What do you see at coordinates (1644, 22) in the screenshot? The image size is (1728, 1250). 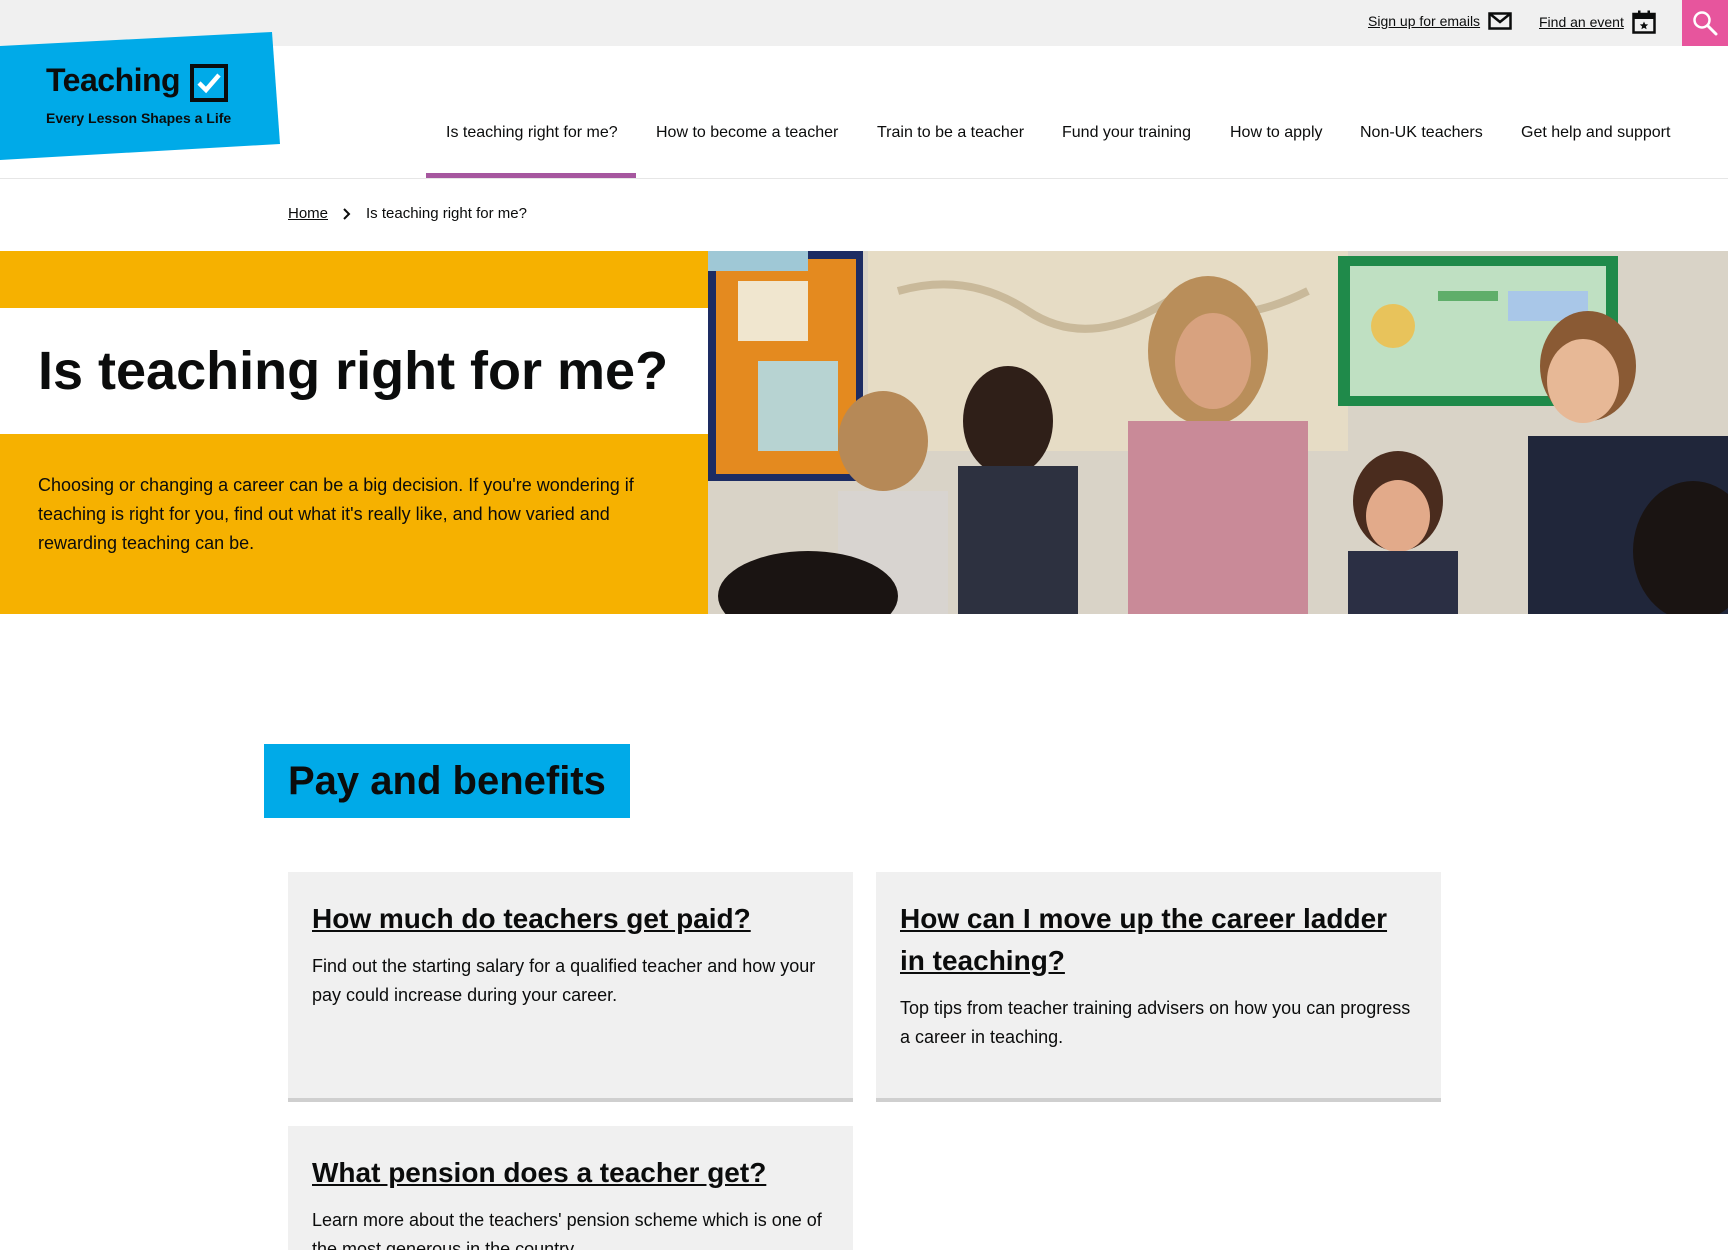 I see `calendar-icon` at bounding box center [1644, 22].